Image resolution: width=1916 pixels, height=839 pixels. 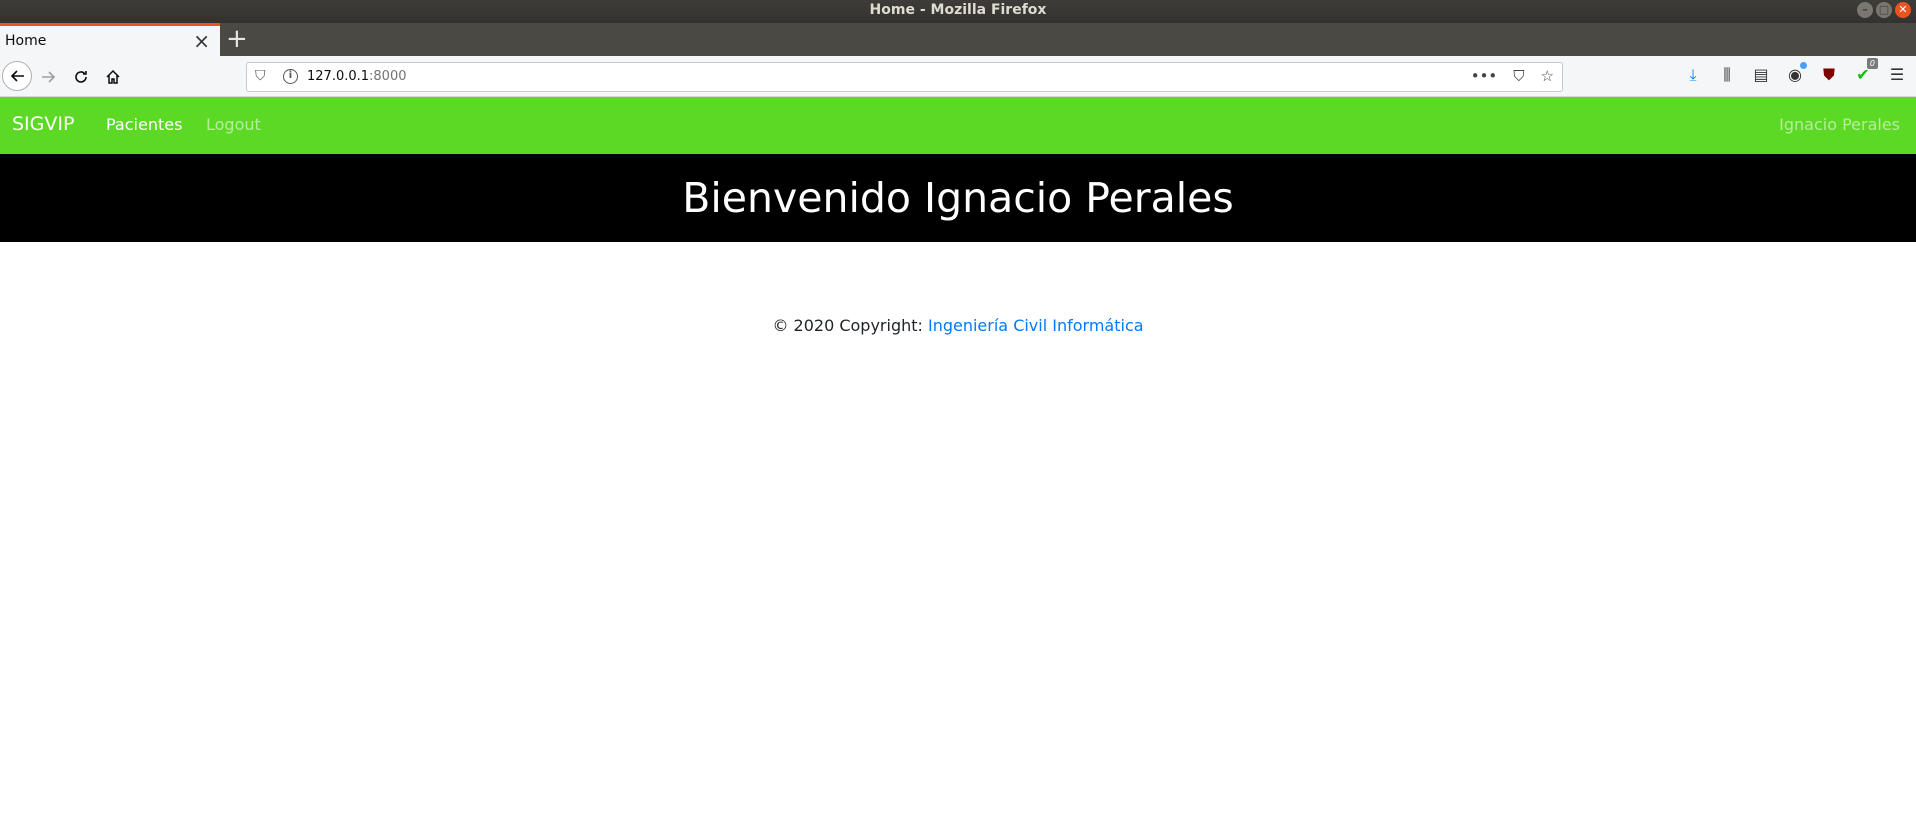 What do you see at coordinates (1693, 75) in the screenshot?
I see `downloads-icon: ⤓` at bounding box center [1693, 75].